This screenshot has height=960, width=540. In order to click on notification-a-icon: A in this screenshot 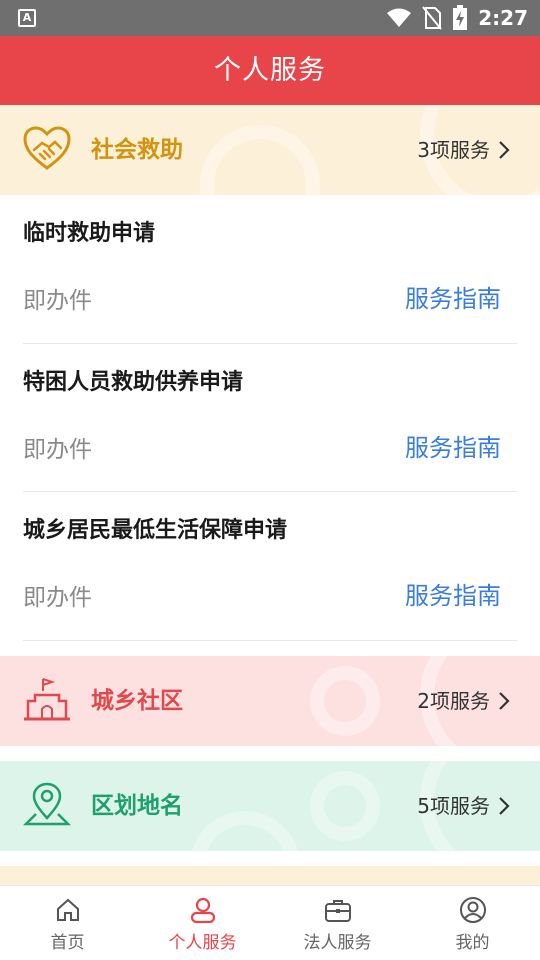, I will do `click(27, 18)`.